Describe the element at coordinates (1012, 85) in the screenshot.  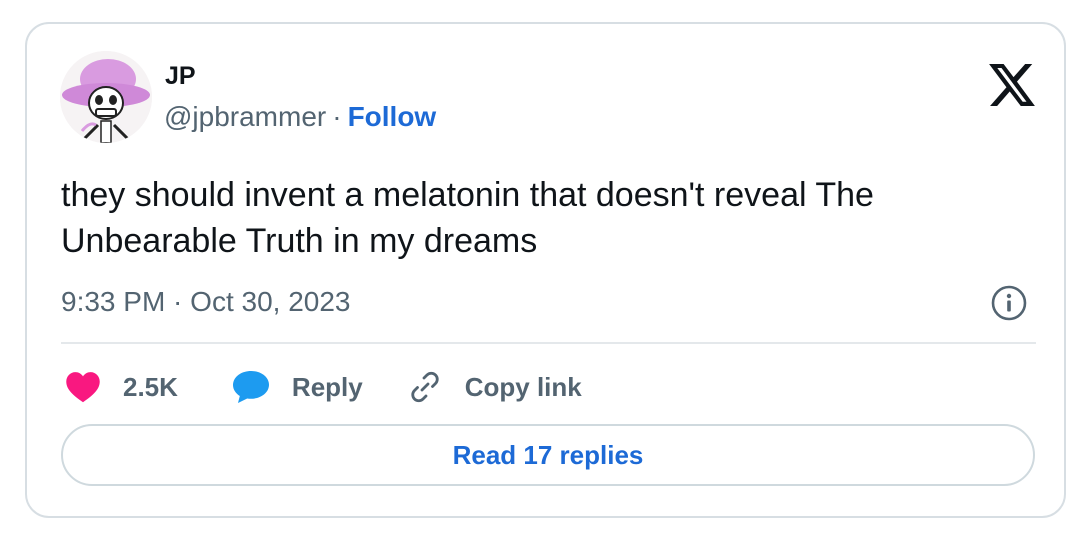
I see `x-logo-icon` at that location.